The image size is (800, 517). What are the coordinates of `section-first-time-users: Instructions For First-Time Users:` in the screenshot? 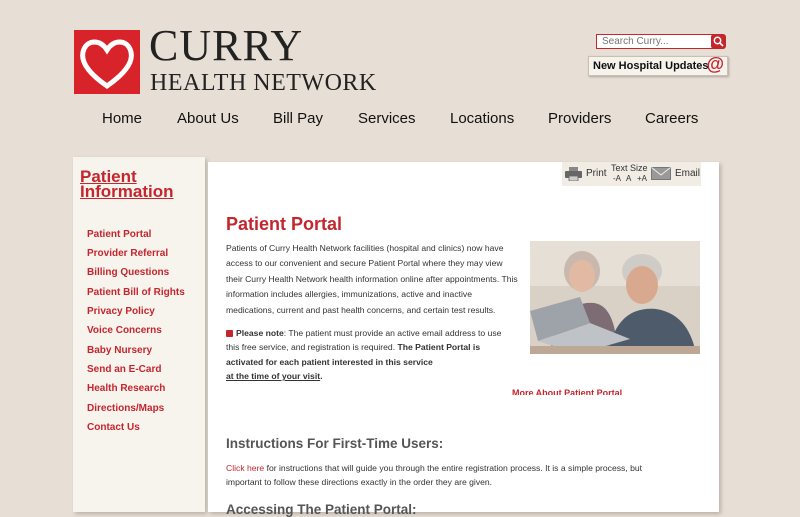 It's located at (335, 443).